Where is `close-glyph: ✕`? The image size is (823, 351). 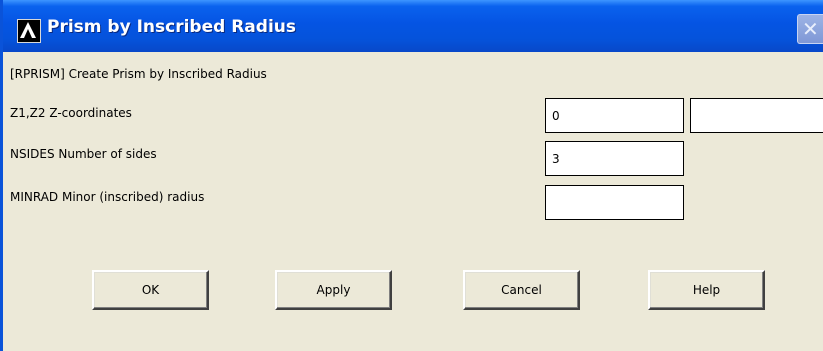 close-glyph: ✕ is located at coordinates (810, 29).